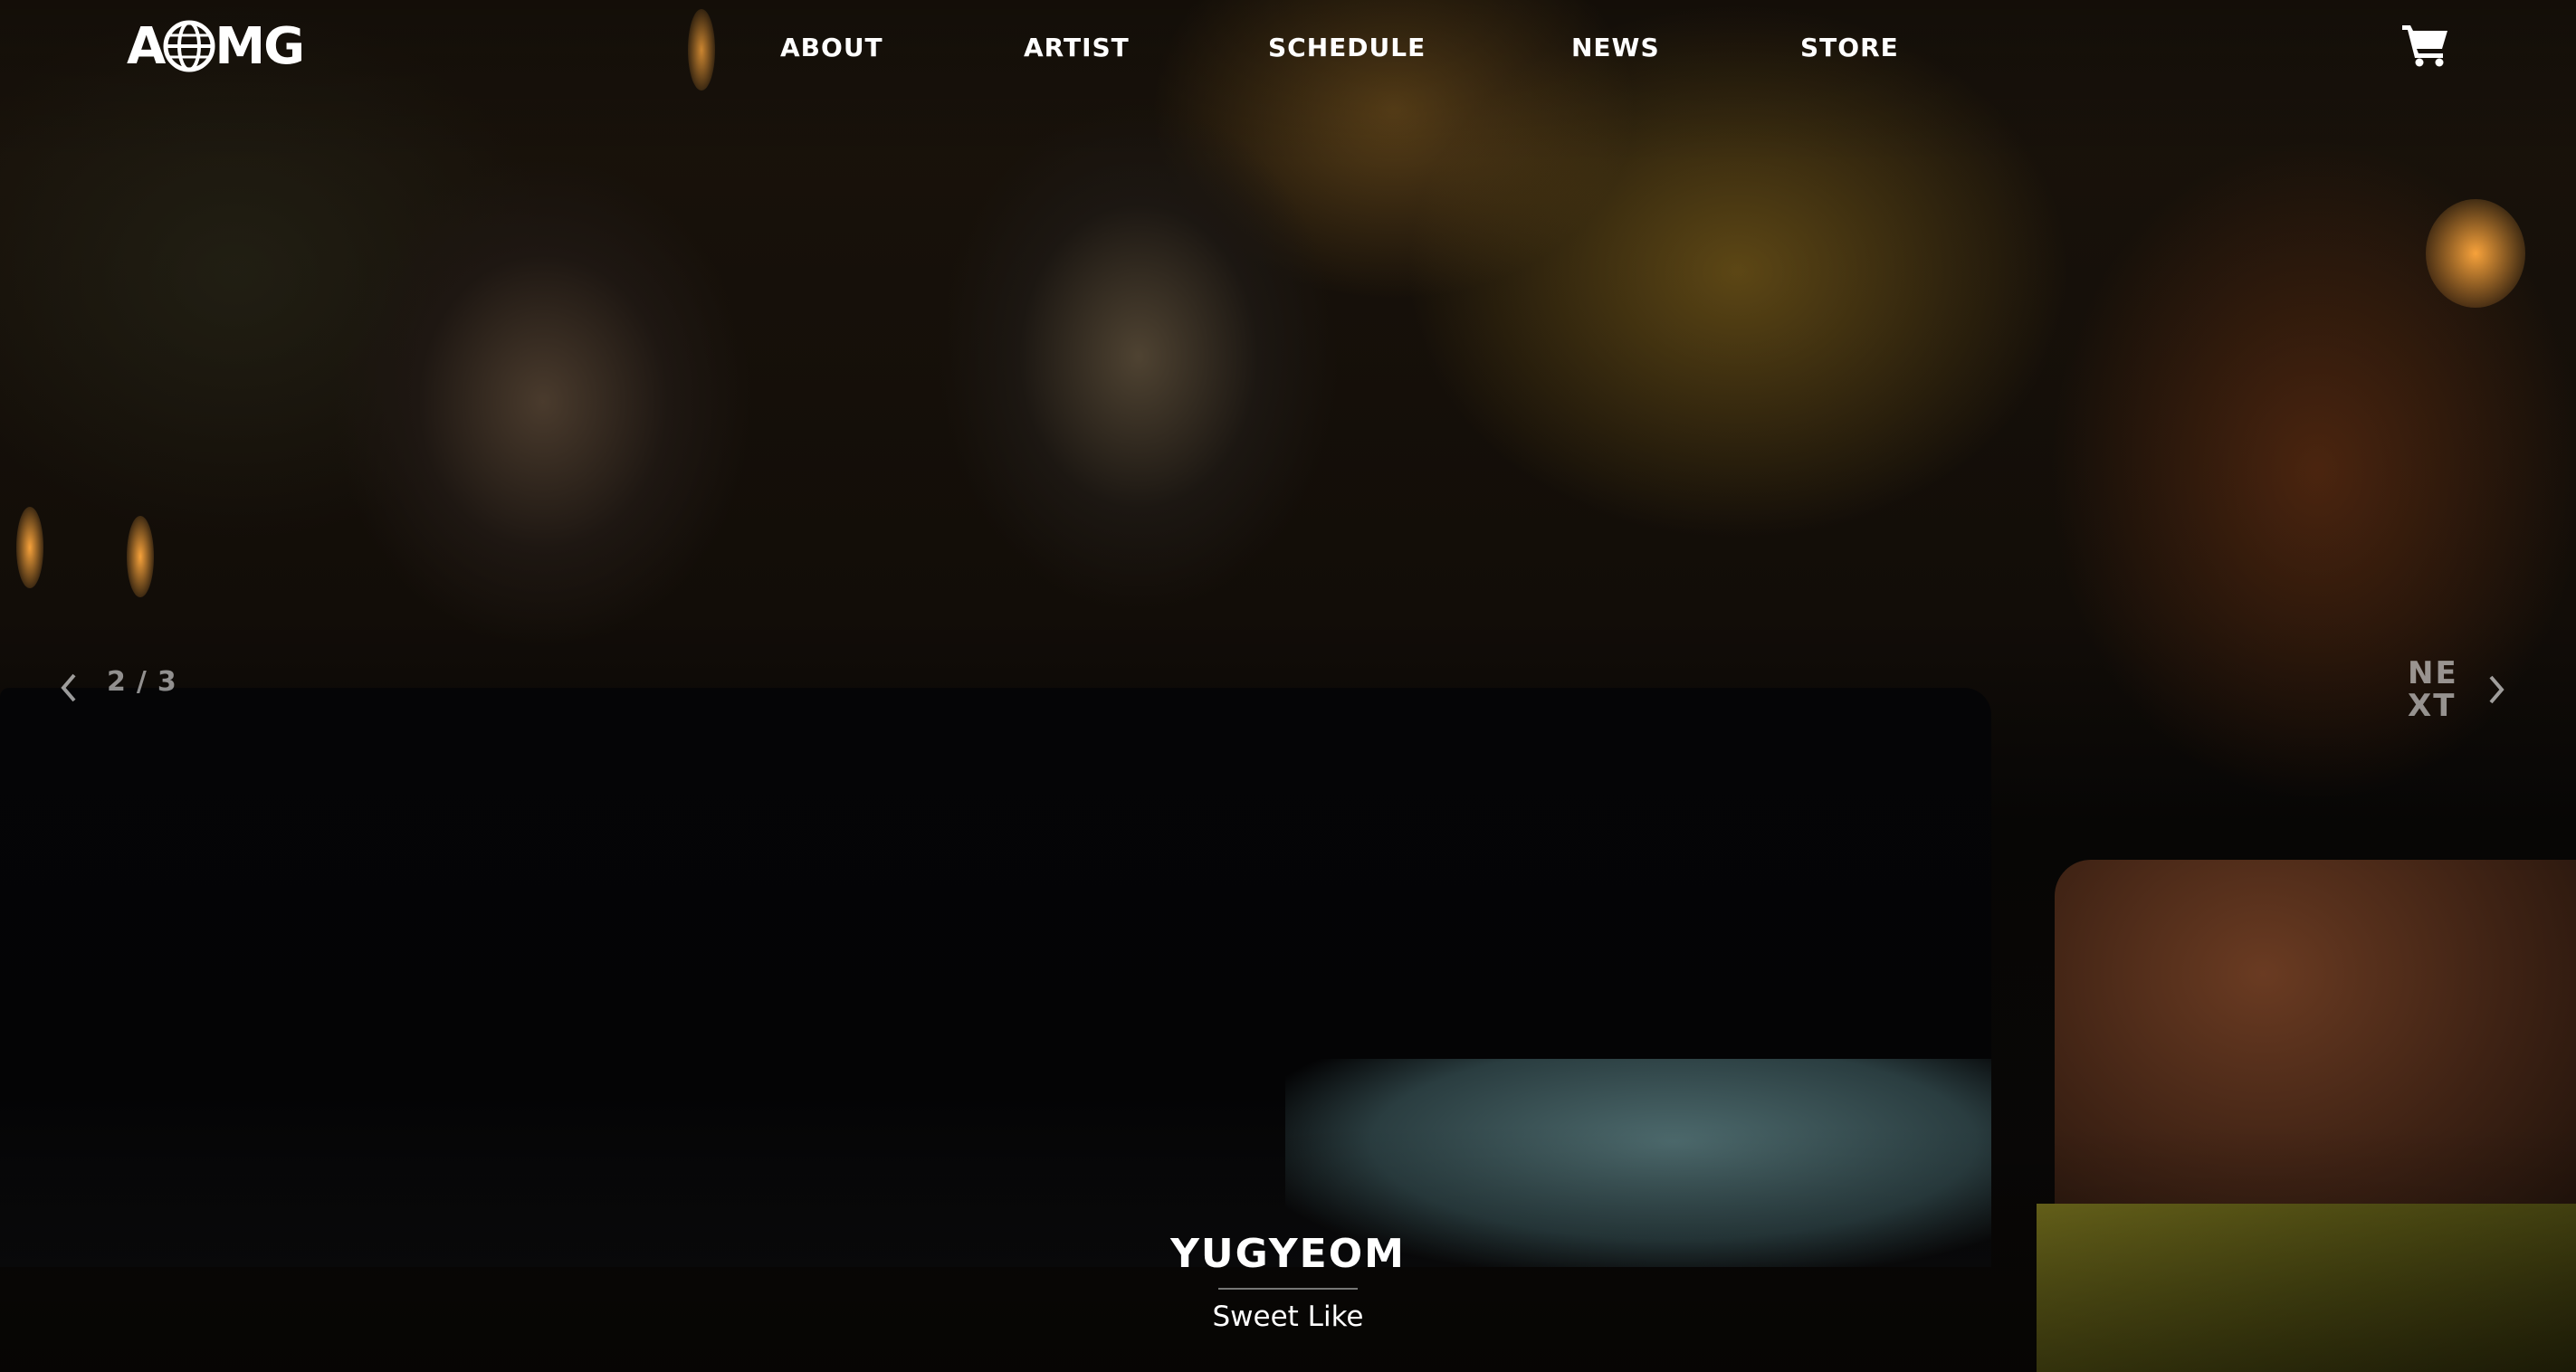 The width and height of the screenshot is (2576, 1372). What do you see at coordinates (2425, 44) in the screenshot?
I see `shopping-cart-icon` at bounding box center [2425, 44].